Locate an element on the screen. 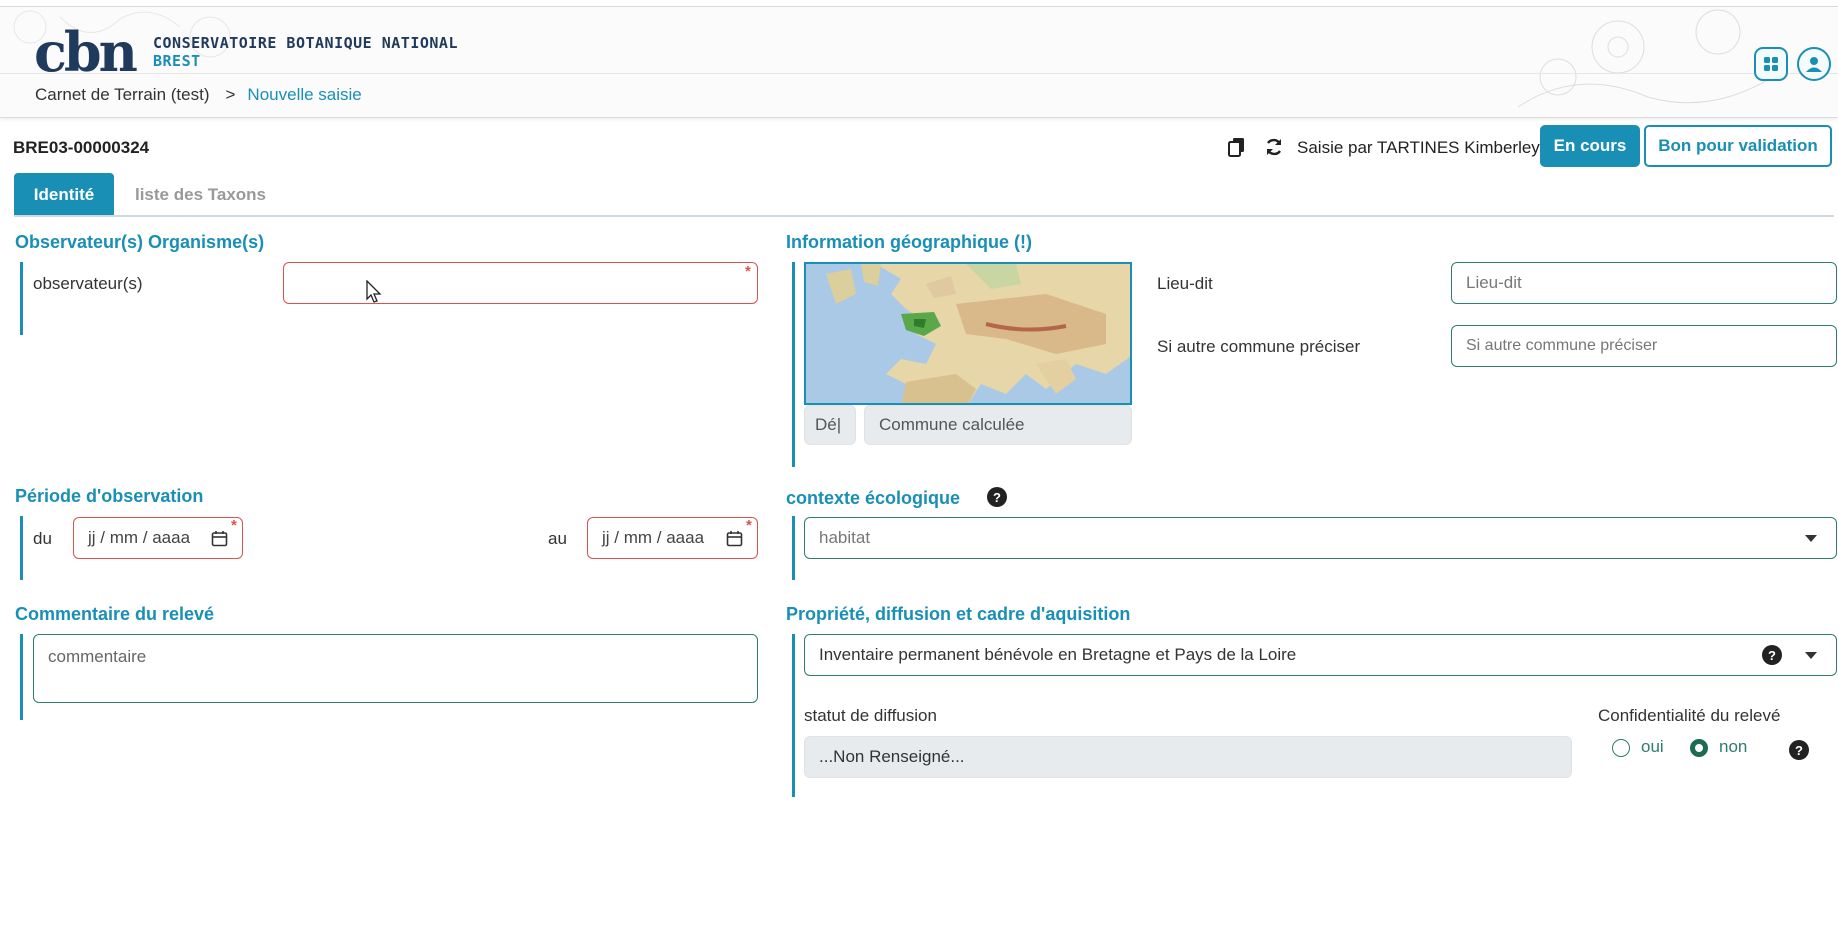 The image size is (1838, 926). date-au-placeholder: jj / mm / aaaa is located at coordinates (653, 537).